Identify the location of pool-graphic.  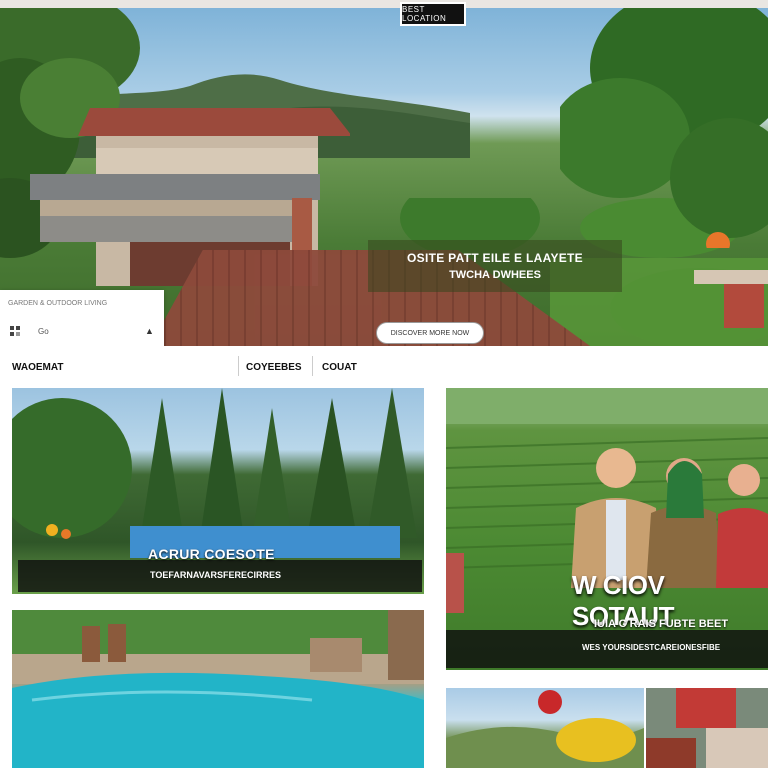
(218, 689).